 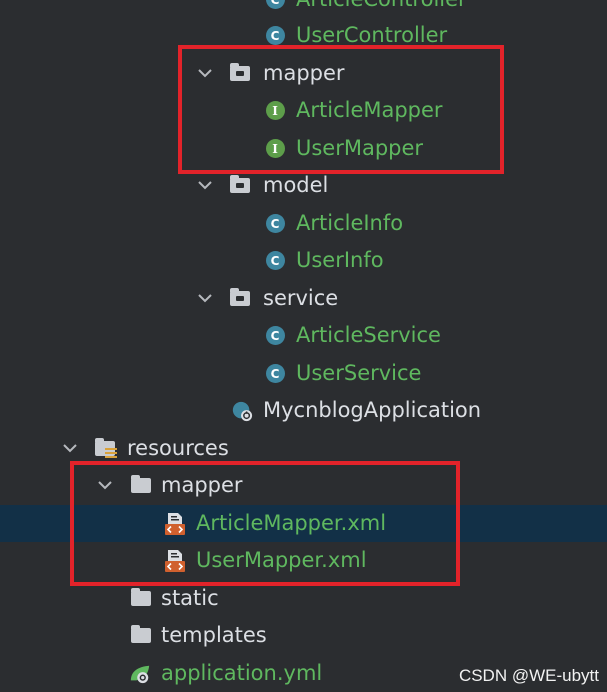 What do you see at coordinates (242, 411) in the screenshot?
I see `spring-boot-app-icon` at bounding box center [242, 411].